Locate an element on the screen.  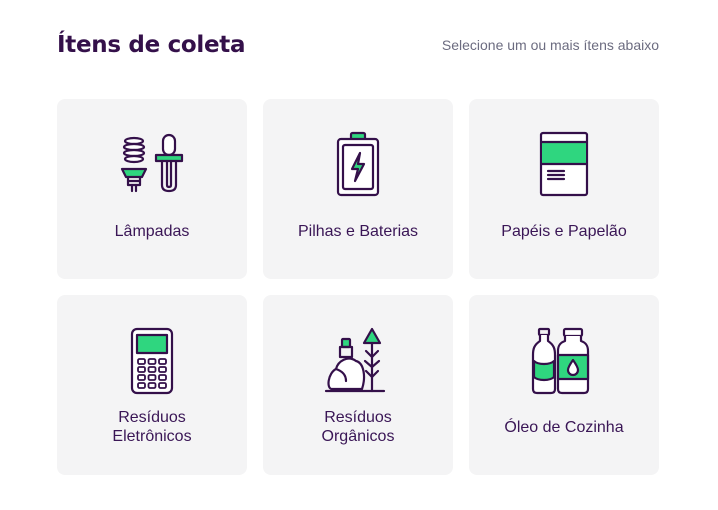
item-card-eletronicos: Resíduos Eletrônicos is located at coordinates (152, 385).